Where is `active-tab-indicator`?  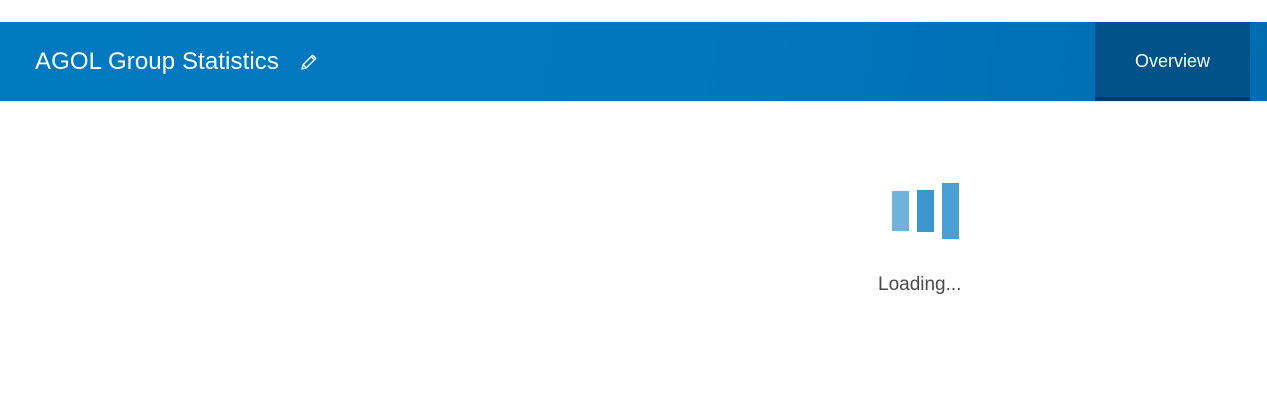 active-tab-indicator is located at coordinates (1172, 99).